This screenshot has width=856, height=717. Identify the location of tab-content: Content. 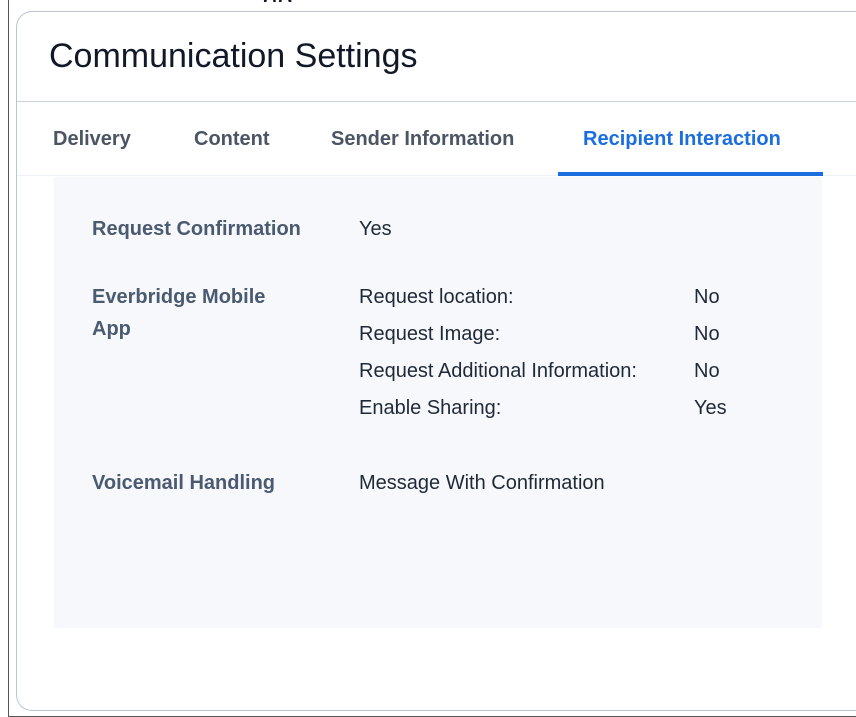
(232, 139).